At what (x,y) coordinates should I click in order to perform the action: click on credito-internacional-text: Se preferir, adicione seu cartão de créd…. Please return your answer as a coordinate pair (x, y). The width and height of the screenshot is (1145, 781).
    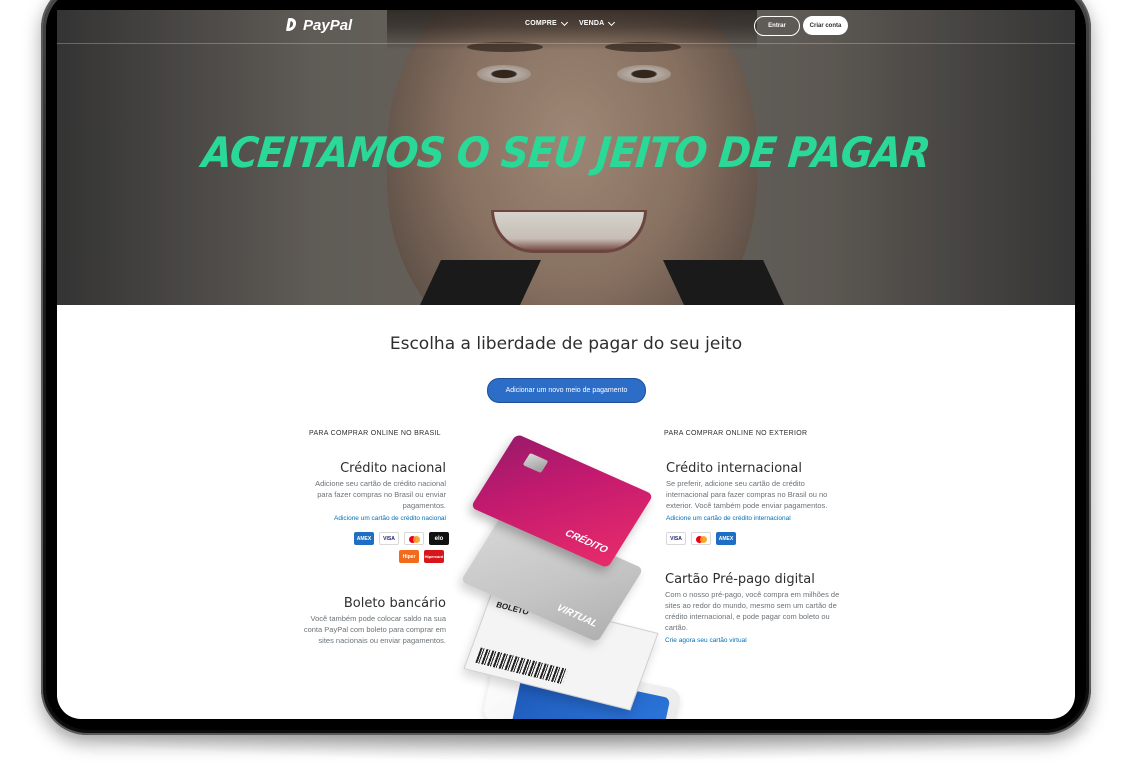
    Looking at the image, I should click on (747, 494).